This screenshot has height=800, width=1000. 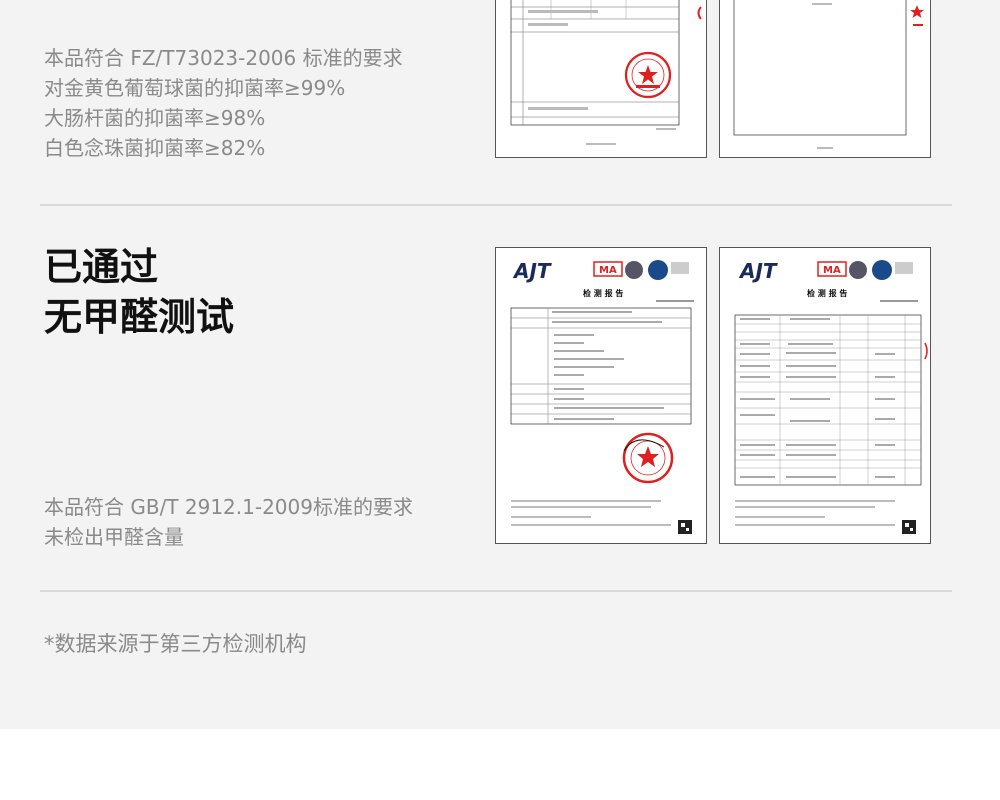 I want to click on report-page-top-left, so click(x=601, y=79).